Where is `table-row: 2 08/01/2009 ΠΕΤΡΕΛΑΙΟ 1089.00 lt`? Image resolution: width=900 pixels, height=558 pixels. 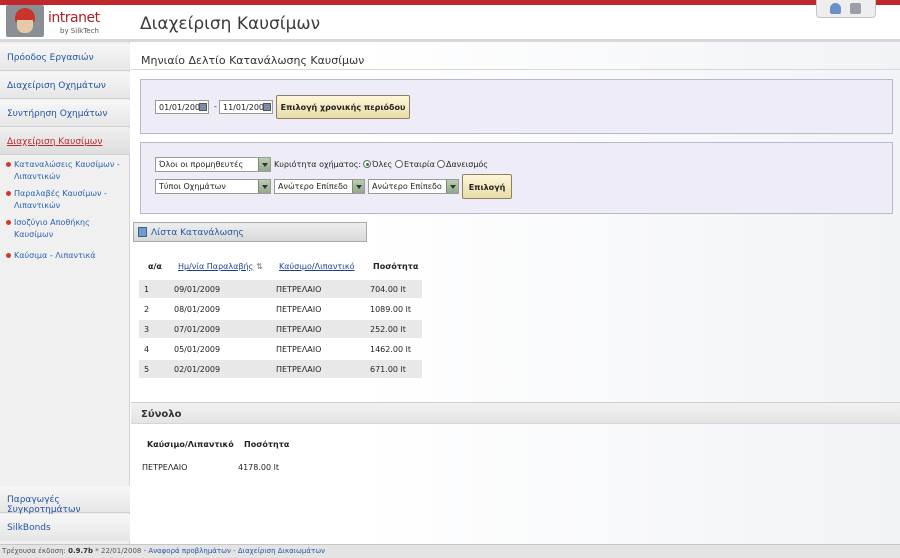 table-row: 2 08/01/2009 ΠΕΤΡΕΛΑΙΟ 1089.00 lt is located at coordinates (280, 309).